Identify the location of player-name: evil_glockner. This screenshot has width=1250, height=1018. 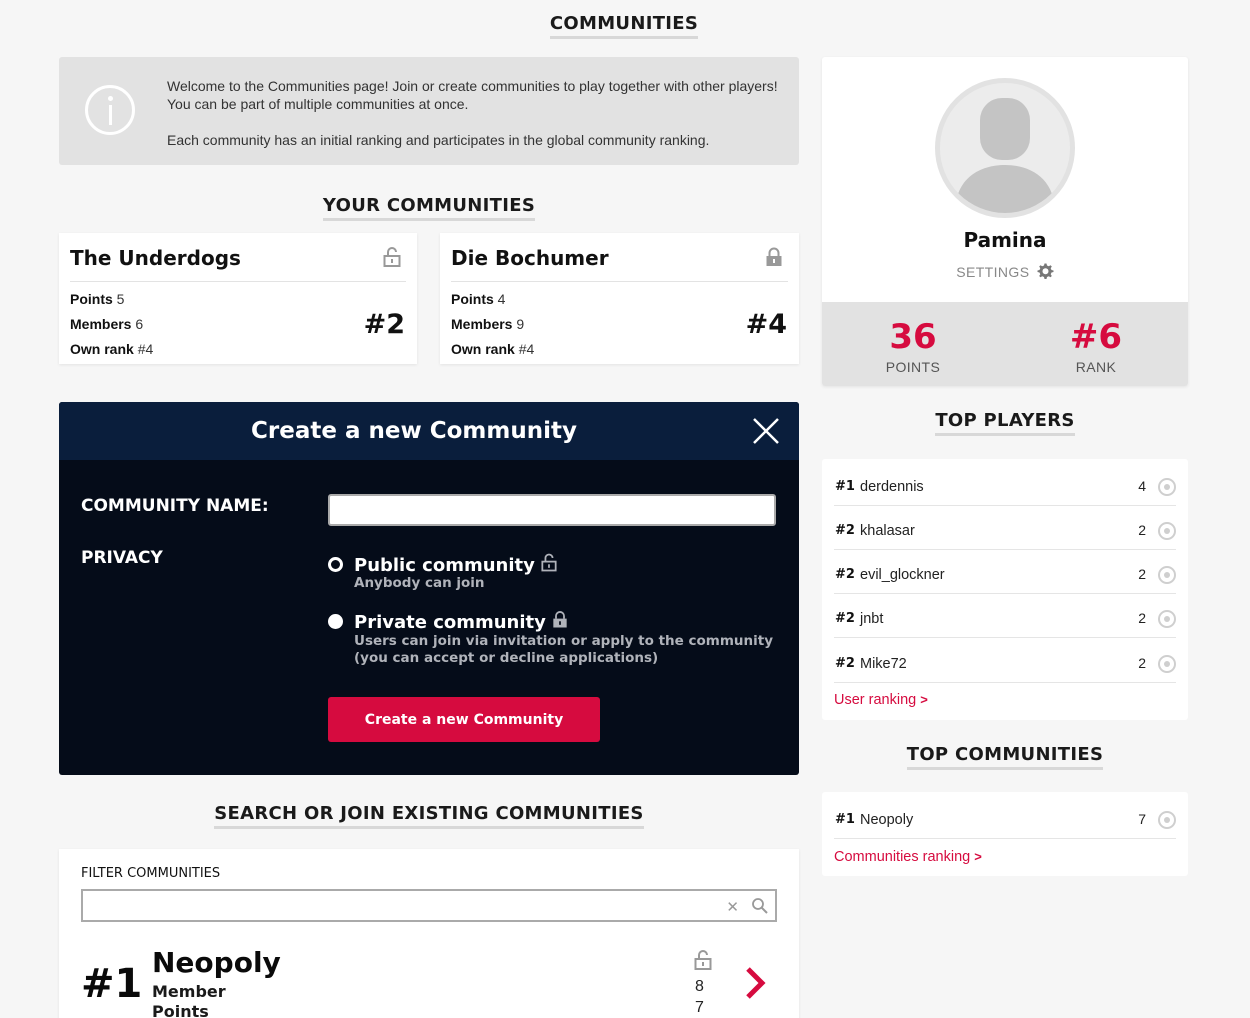
(902, 575).